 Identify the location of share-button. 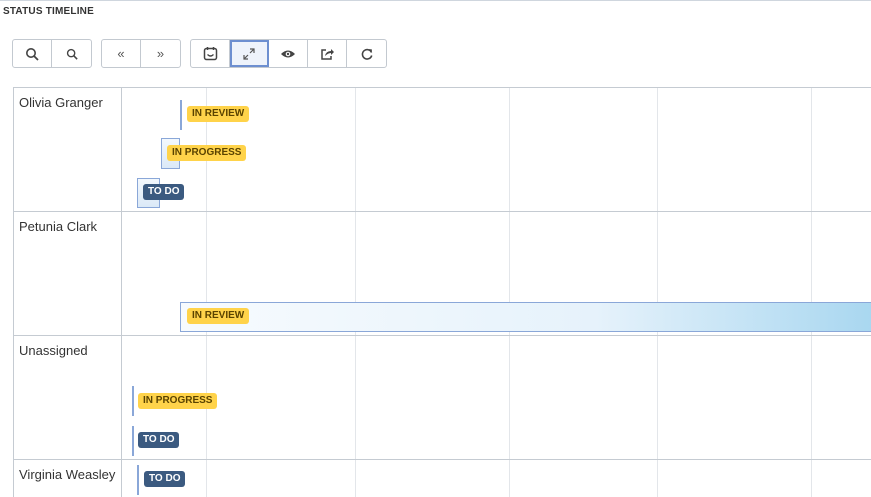
(327, 53).